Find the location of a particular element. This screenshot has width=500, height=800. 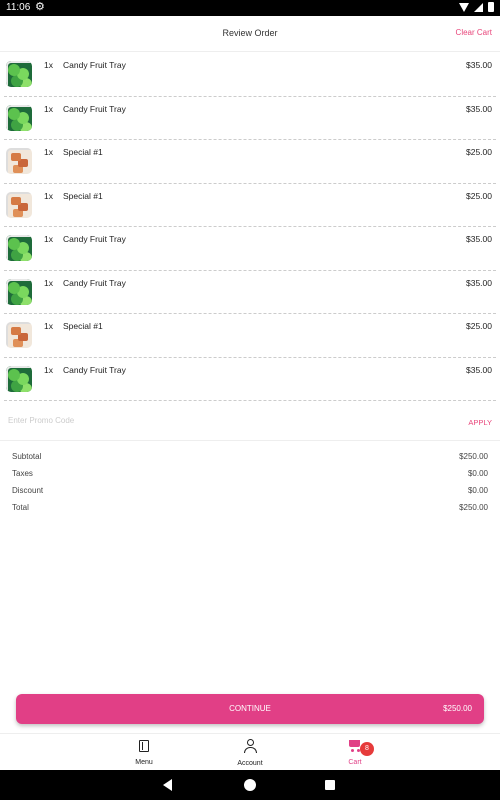

wifi-icon is located at coordinates (464, 7).